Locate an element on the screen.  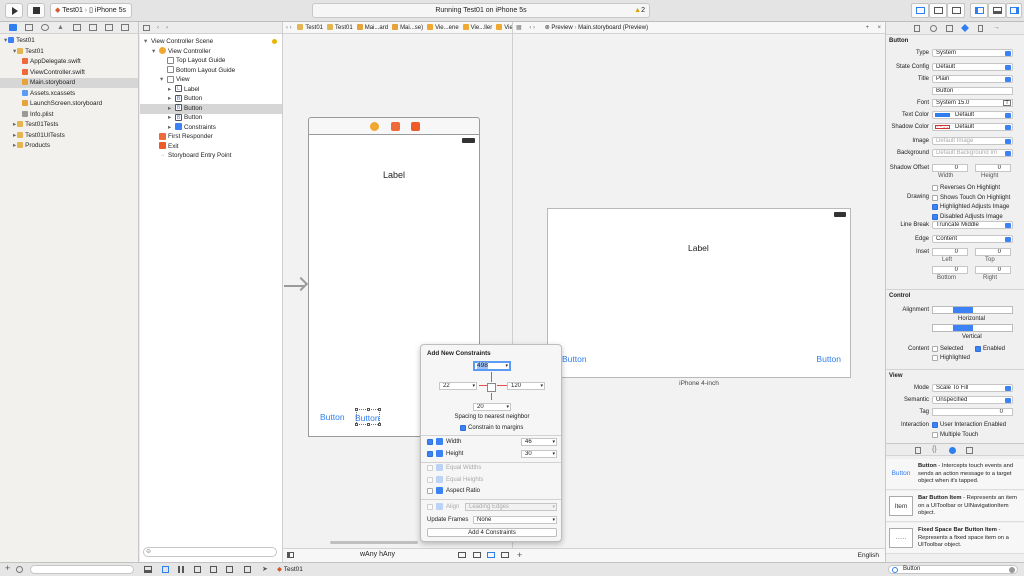
width-value-field: 46 ▾ is located at coordinates (539, 442).